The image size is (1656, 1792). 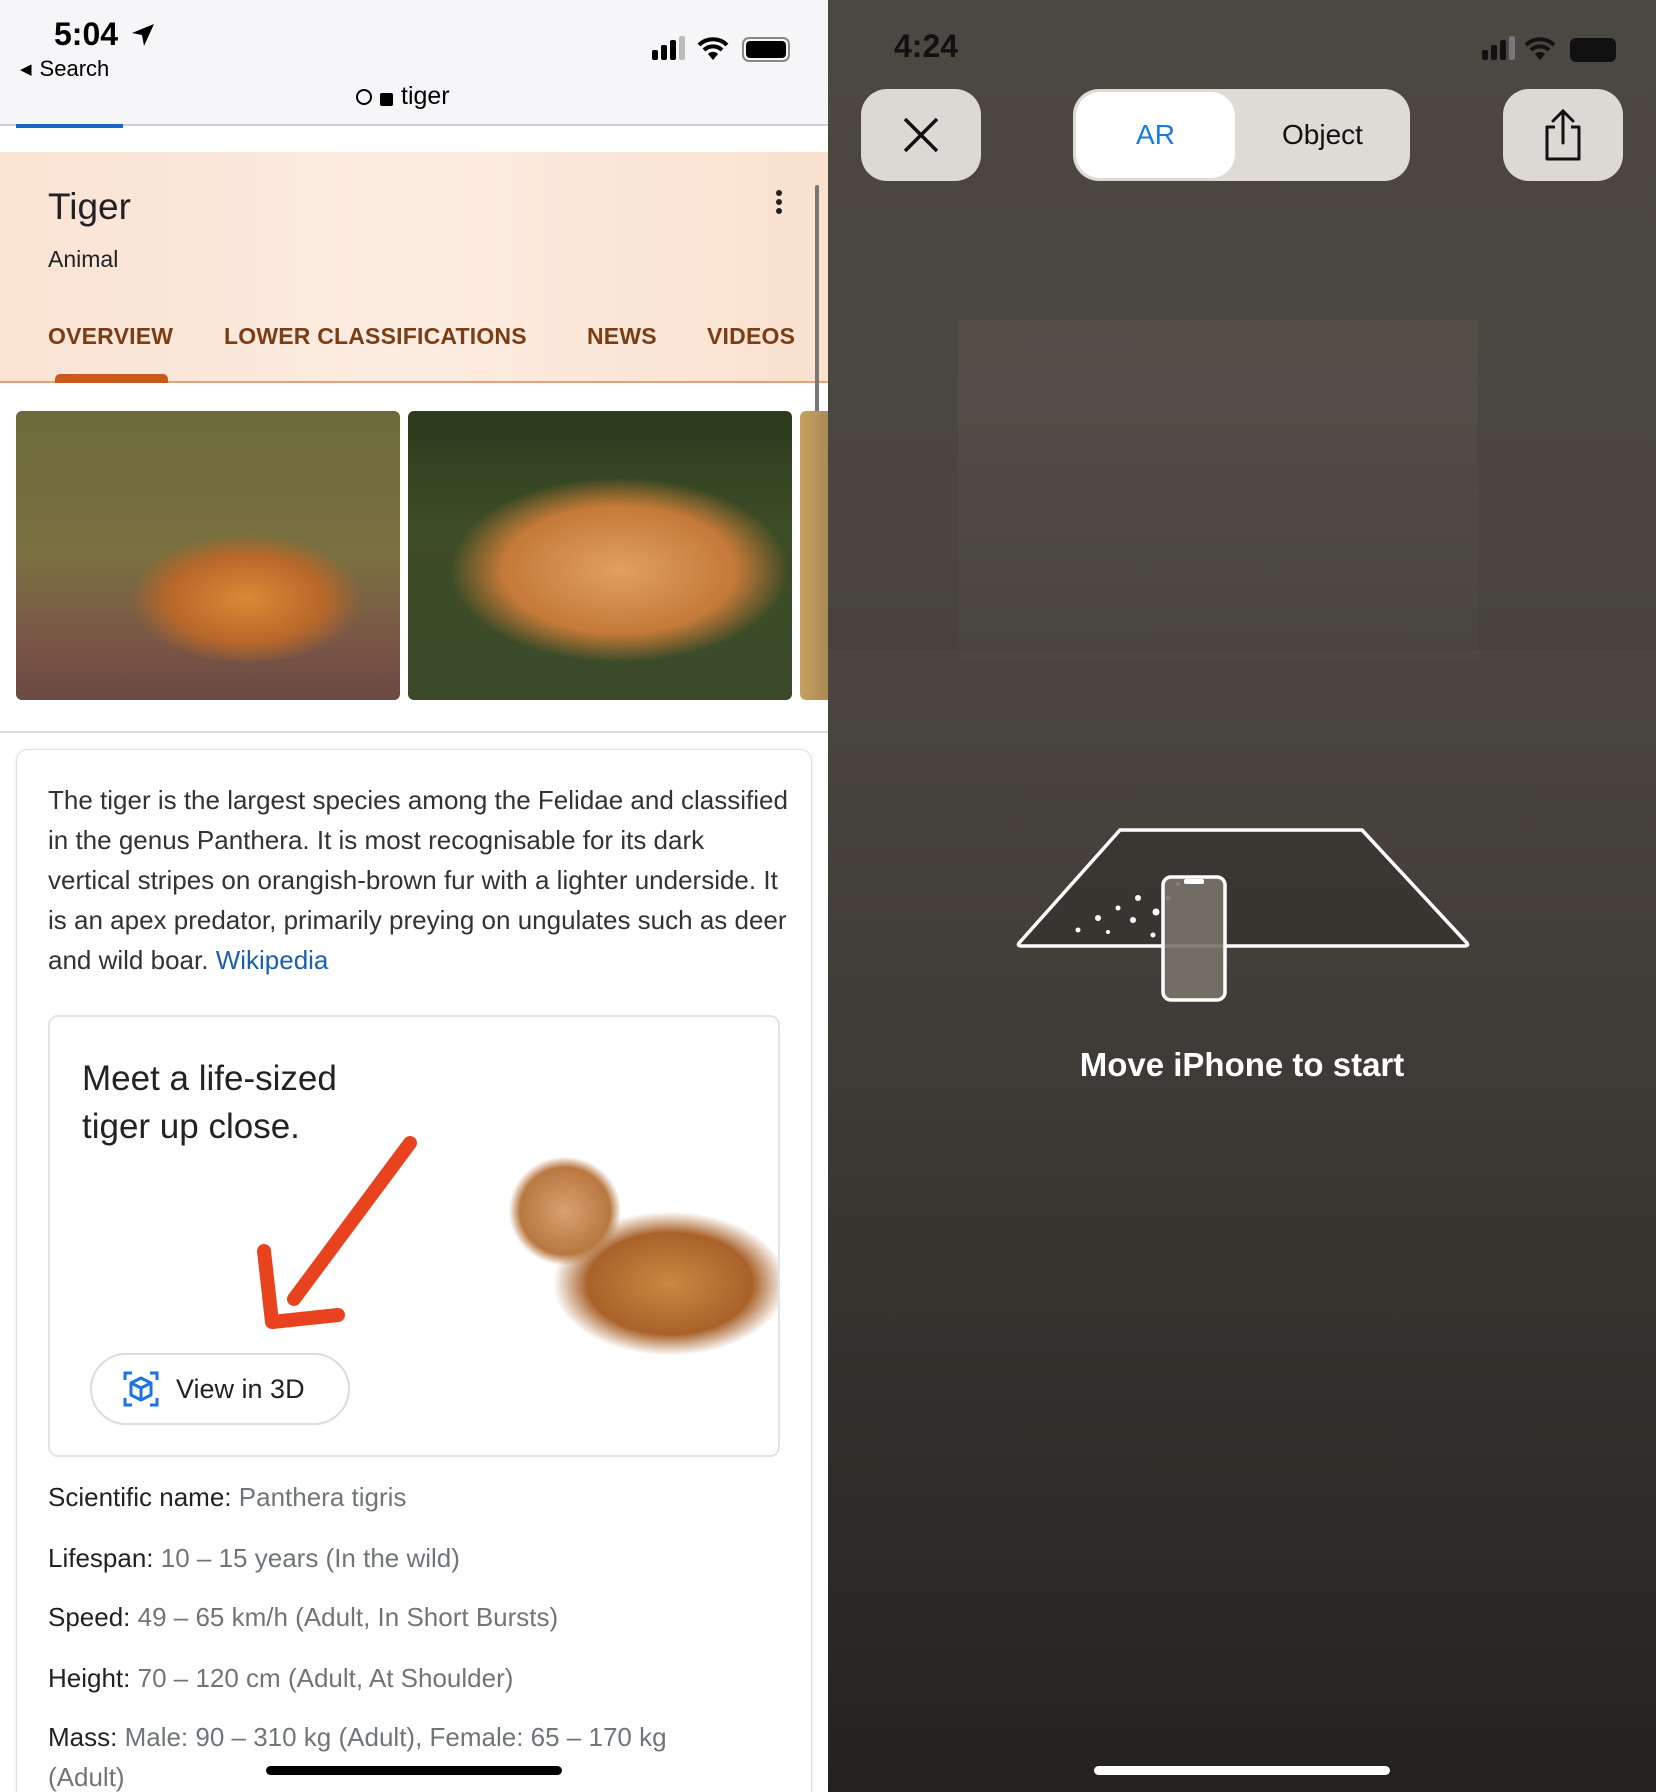 What do you see at coordinates (364, 96) in the screenshot?
I see `search-icon` at bounding box center [364, 96].